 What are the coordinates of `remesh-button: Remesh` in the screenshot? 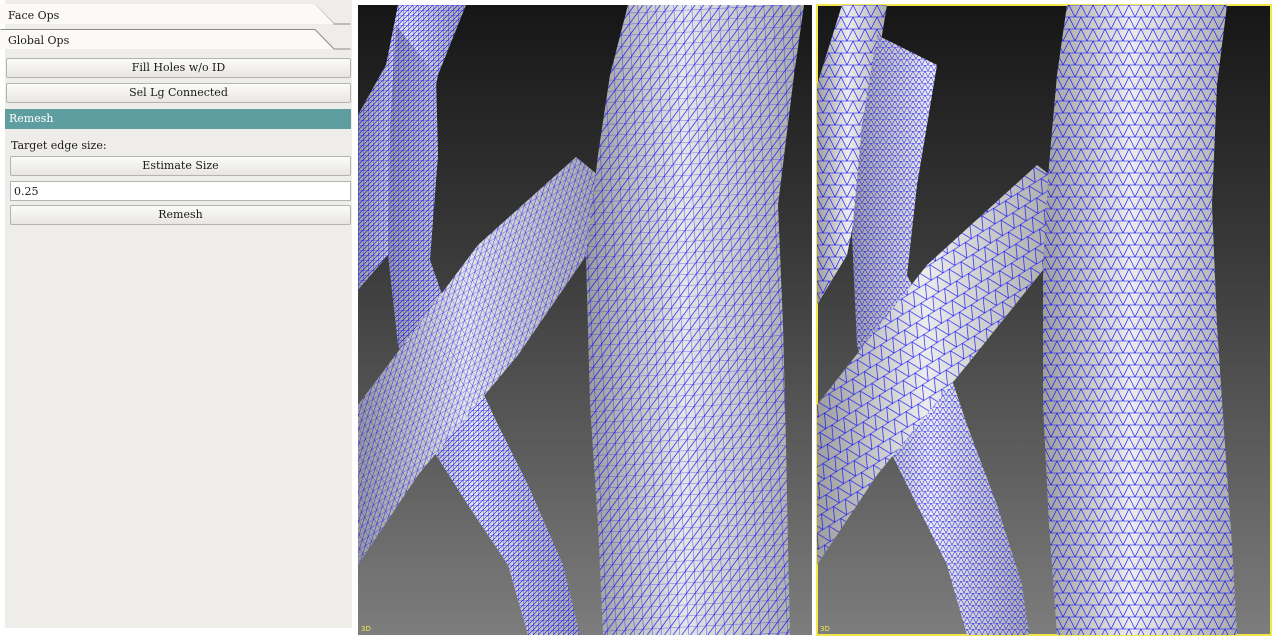 It's located at (180, 215).